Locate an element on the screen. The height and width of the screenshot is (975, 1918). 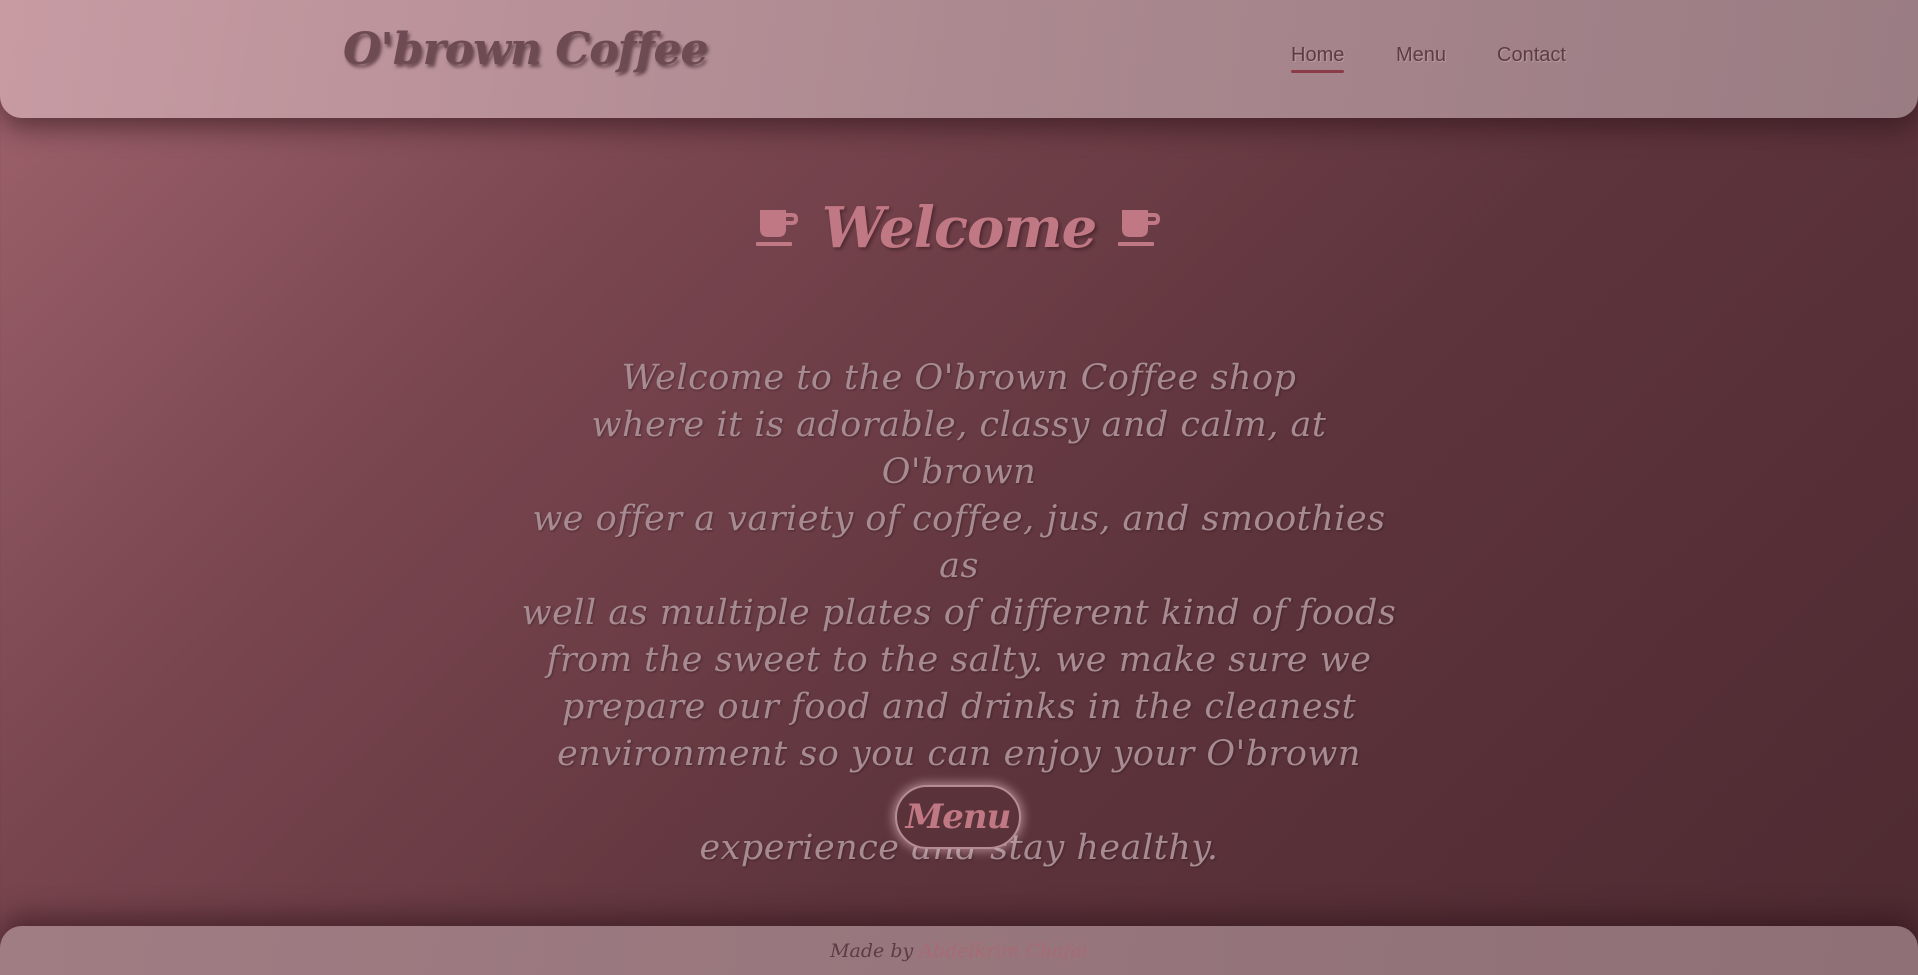
welcome-title: Welcome is located at coordinates (959, 228).